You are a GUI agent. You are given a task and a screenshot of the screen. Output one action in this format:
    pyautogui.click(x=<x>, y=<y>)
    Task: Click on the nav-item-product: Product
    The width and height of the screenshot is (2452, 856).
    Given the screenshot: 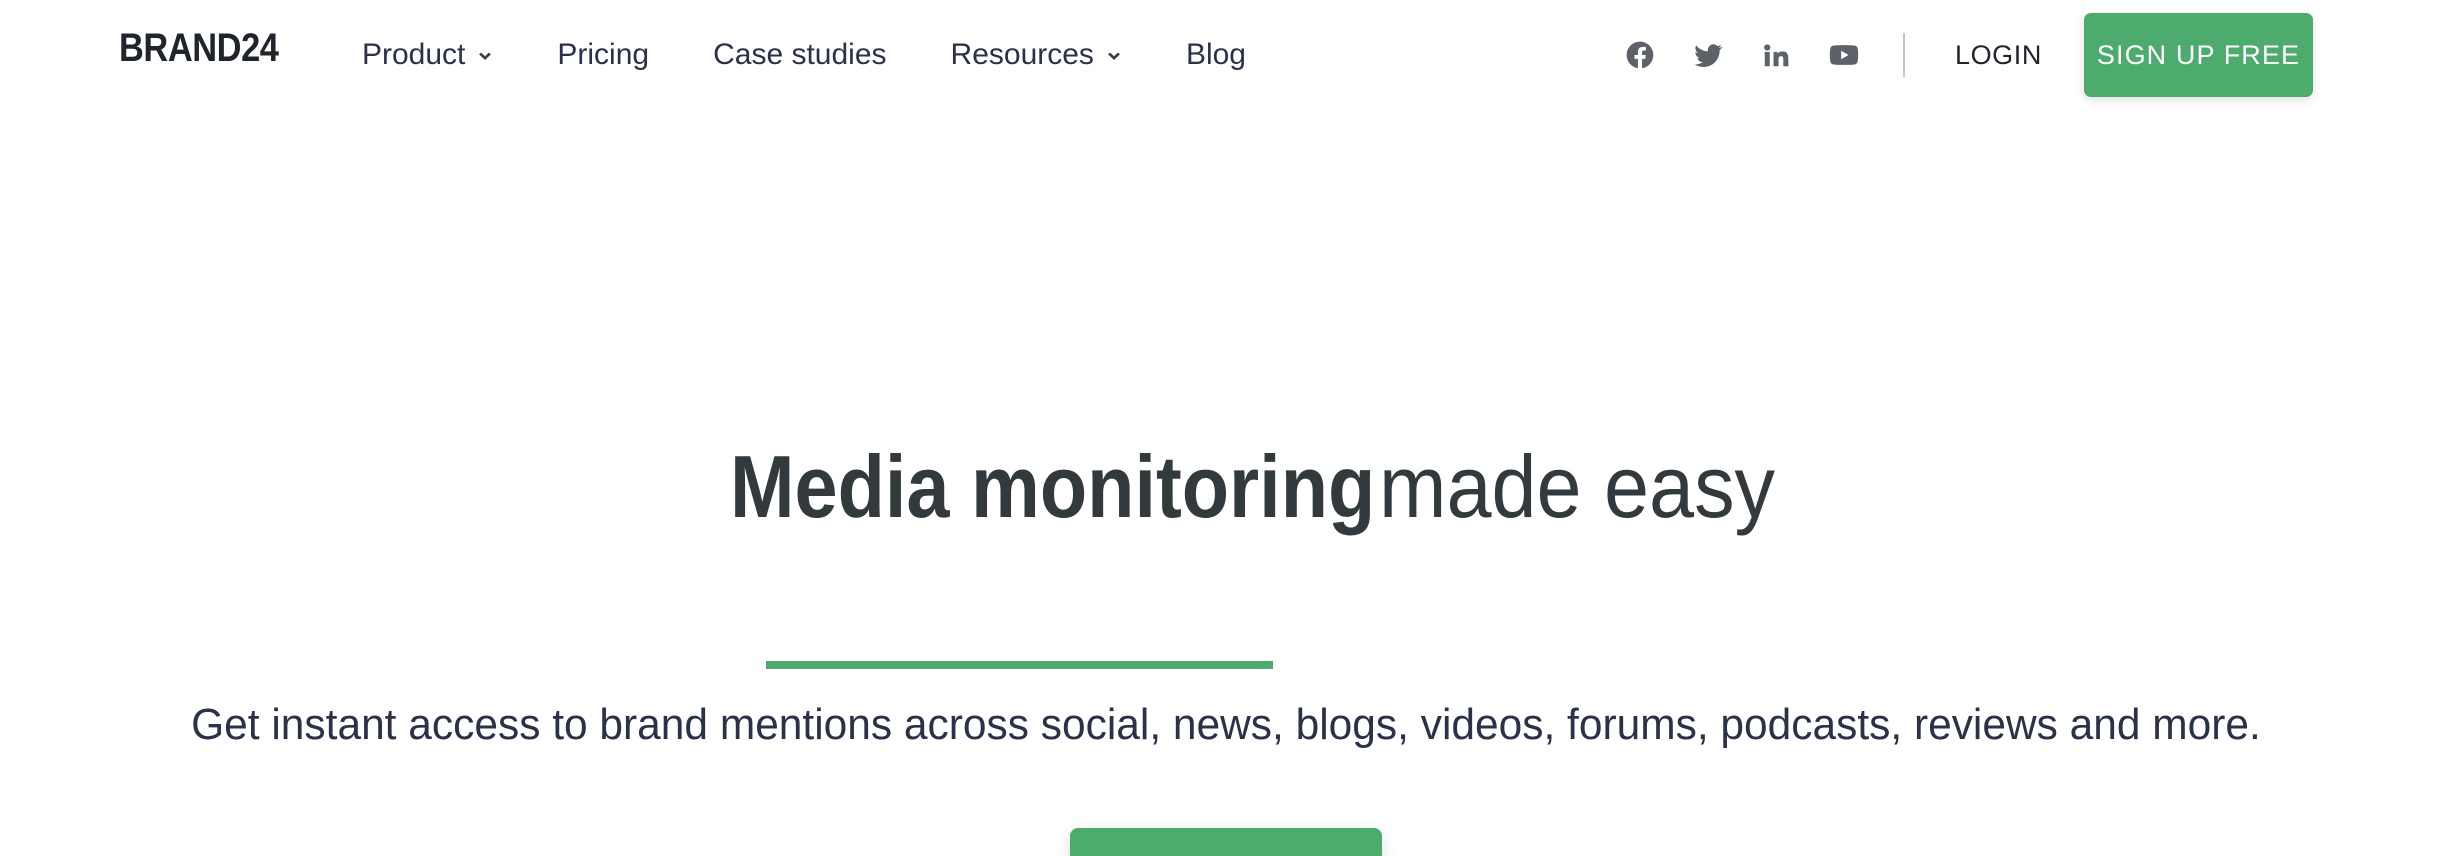 What is the action you would take?
    pyautogui.click(x=427, y=55)
    